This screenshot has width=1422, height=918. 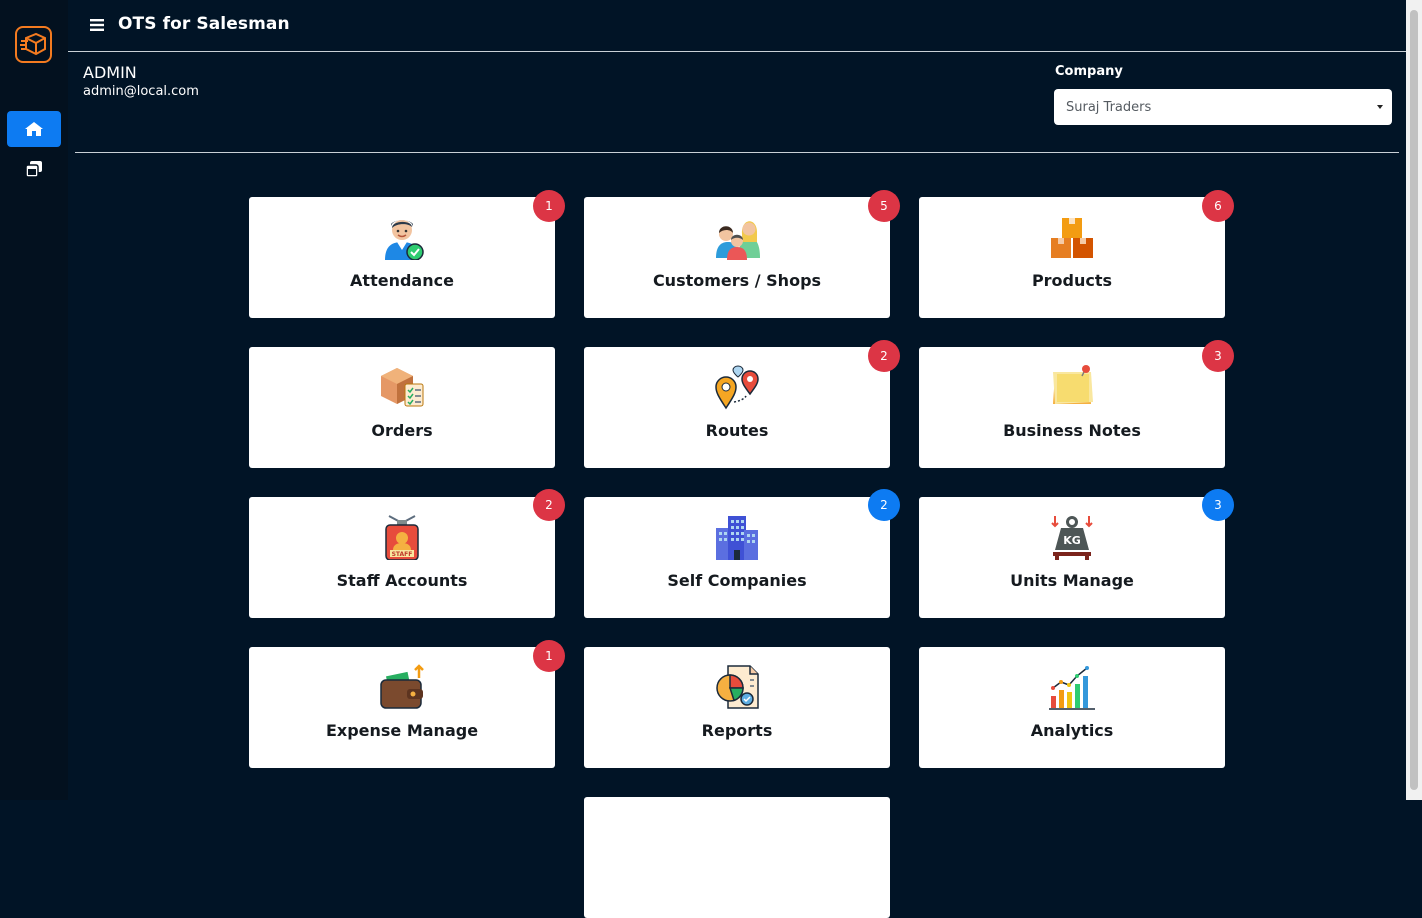 I want to click on tile-customers-shops: Customers / Shops, so click(x=737, y=257).